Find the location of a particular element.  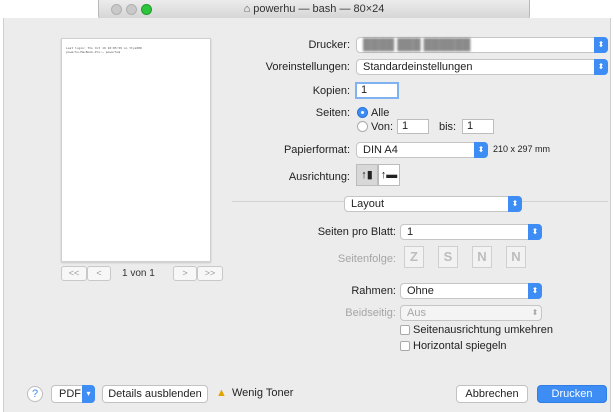

portrait-button: ↑▮ is located at coordinates (367, 175).